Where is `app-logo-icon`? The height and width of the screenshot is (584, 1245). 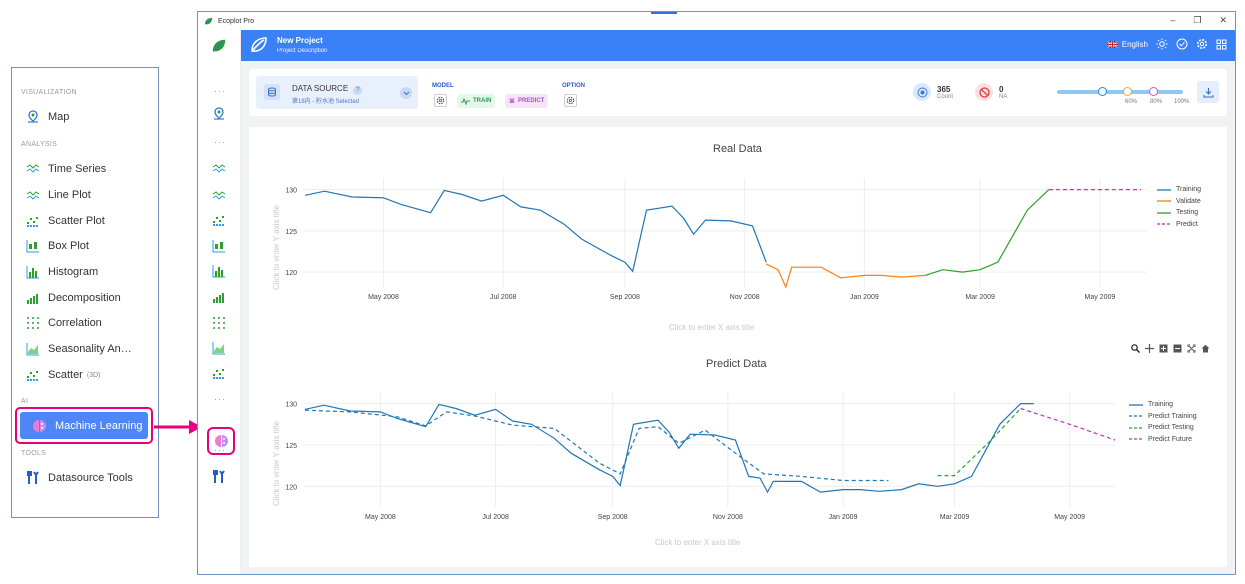 app-logo-icon is located at coordinates (219, 46).